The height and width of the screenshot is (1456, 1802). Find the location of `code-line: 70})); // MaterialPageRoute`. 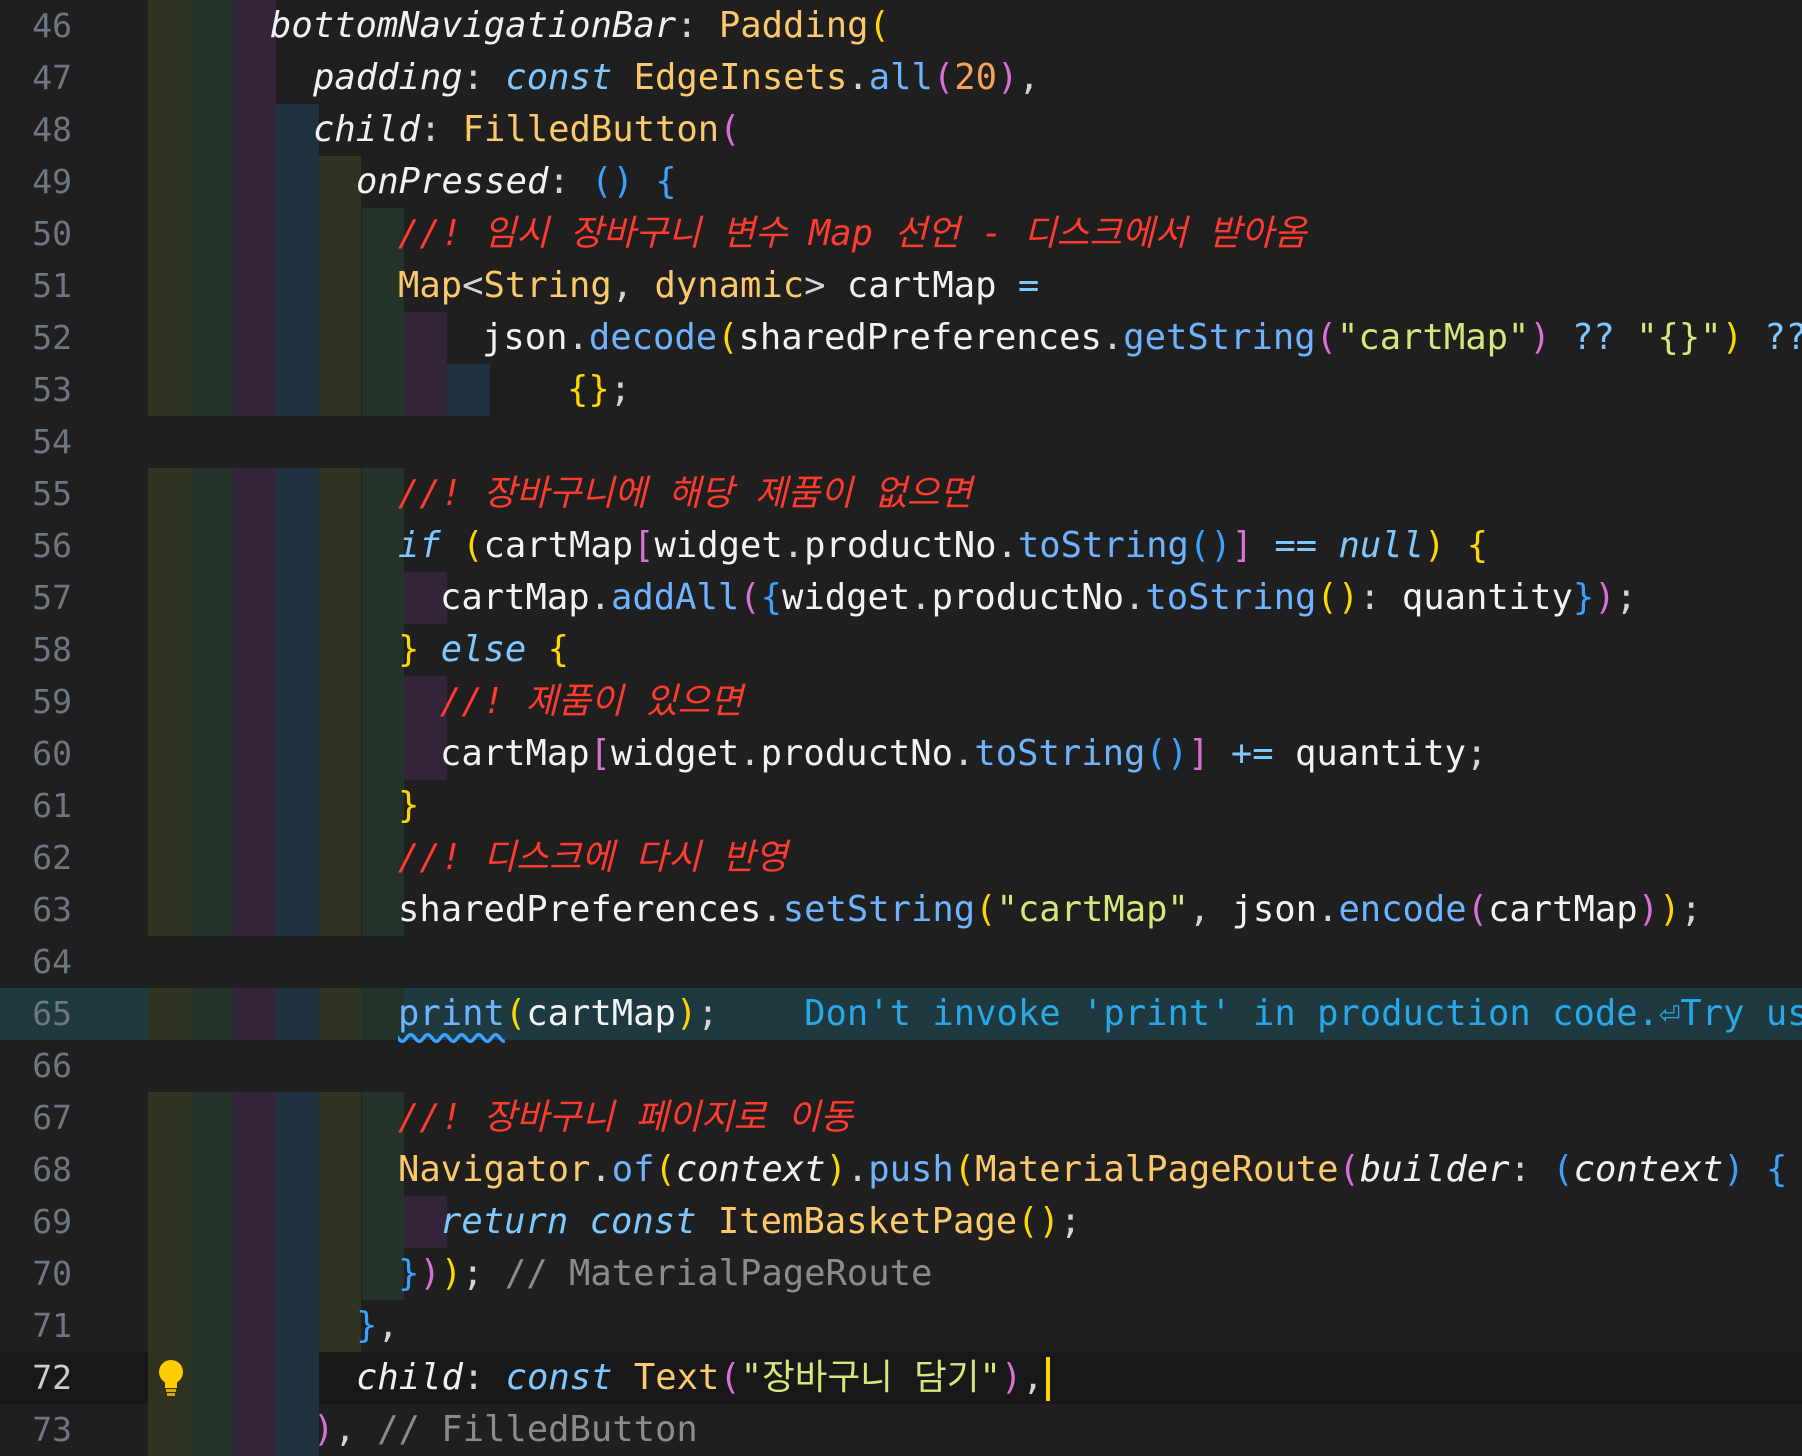

code-line: 70})); // MaterialPageRoute is located at coordinates (901, 1274).